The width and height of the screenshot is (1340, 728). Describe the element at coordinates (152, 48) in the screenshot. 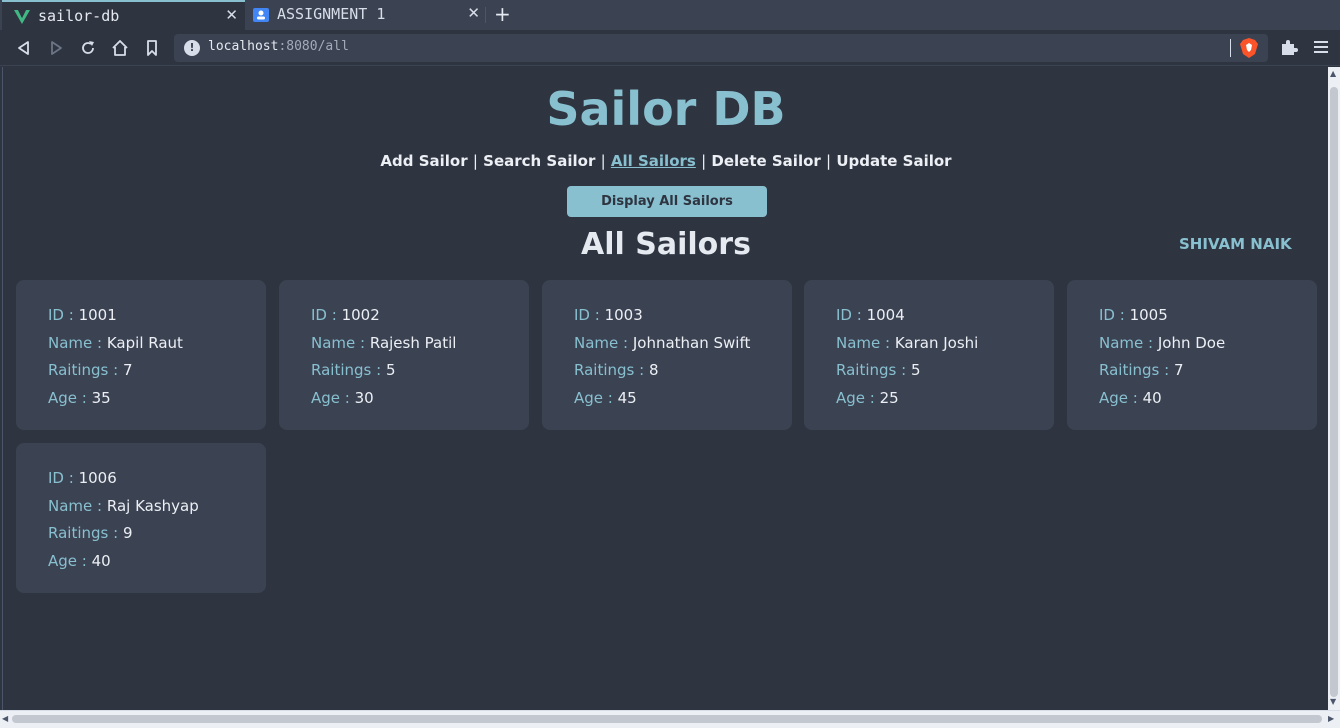

I see `bookmark-icon` at that location.